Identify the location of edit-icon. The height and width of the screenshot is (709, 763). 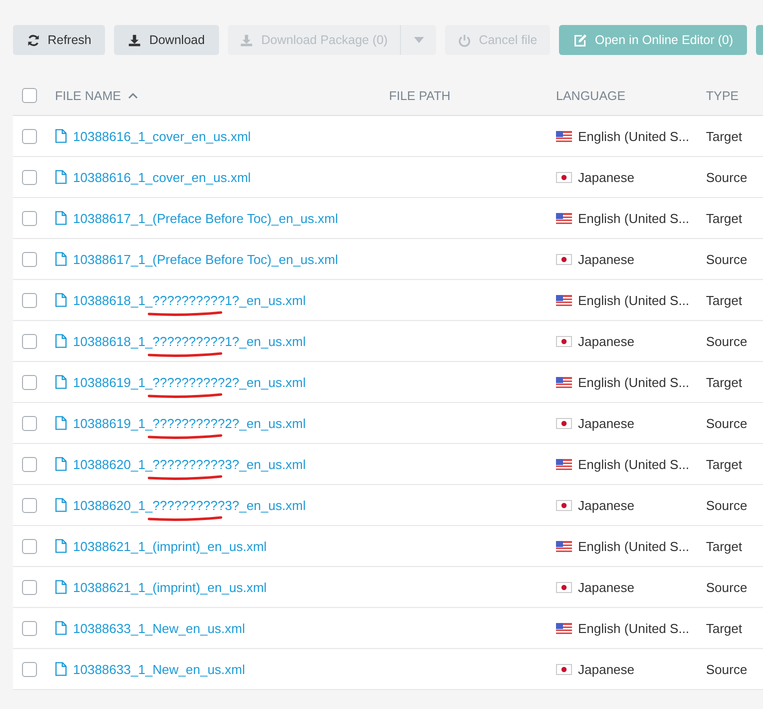
(579, 40).